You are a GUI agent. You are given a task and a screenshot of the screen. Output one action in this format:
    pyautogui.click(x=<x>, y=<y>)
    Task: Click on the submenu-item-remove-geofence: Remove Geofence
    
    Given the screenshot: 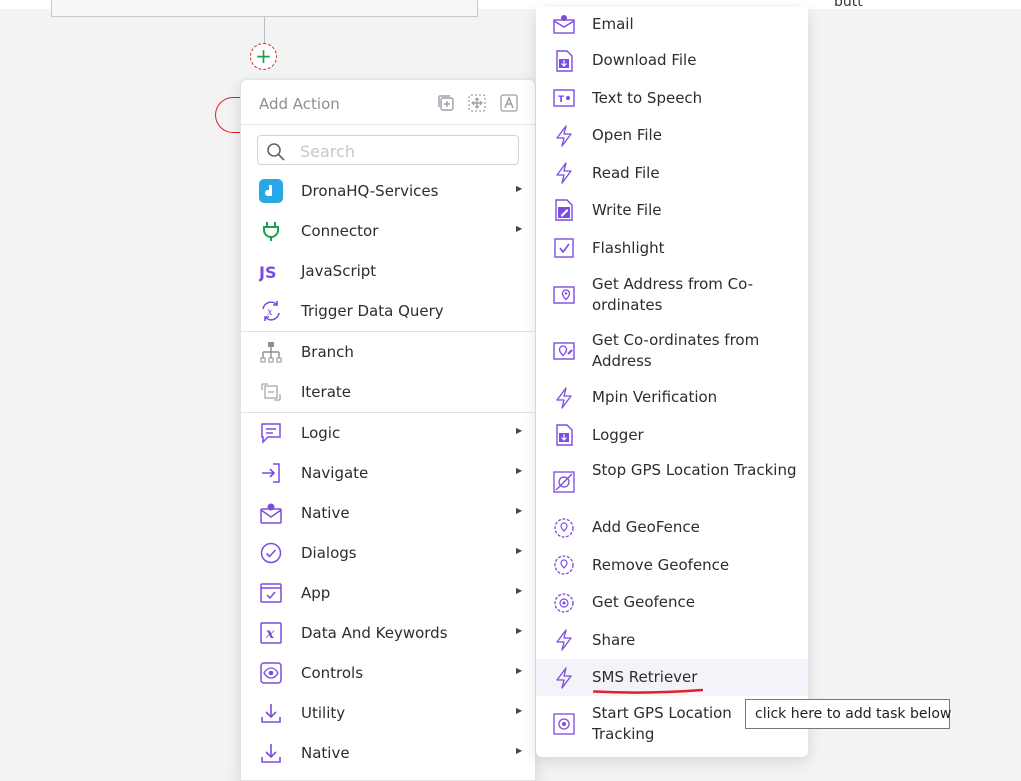 What is the action you would take?
    pyautogui.click(x=672, y=565)
    